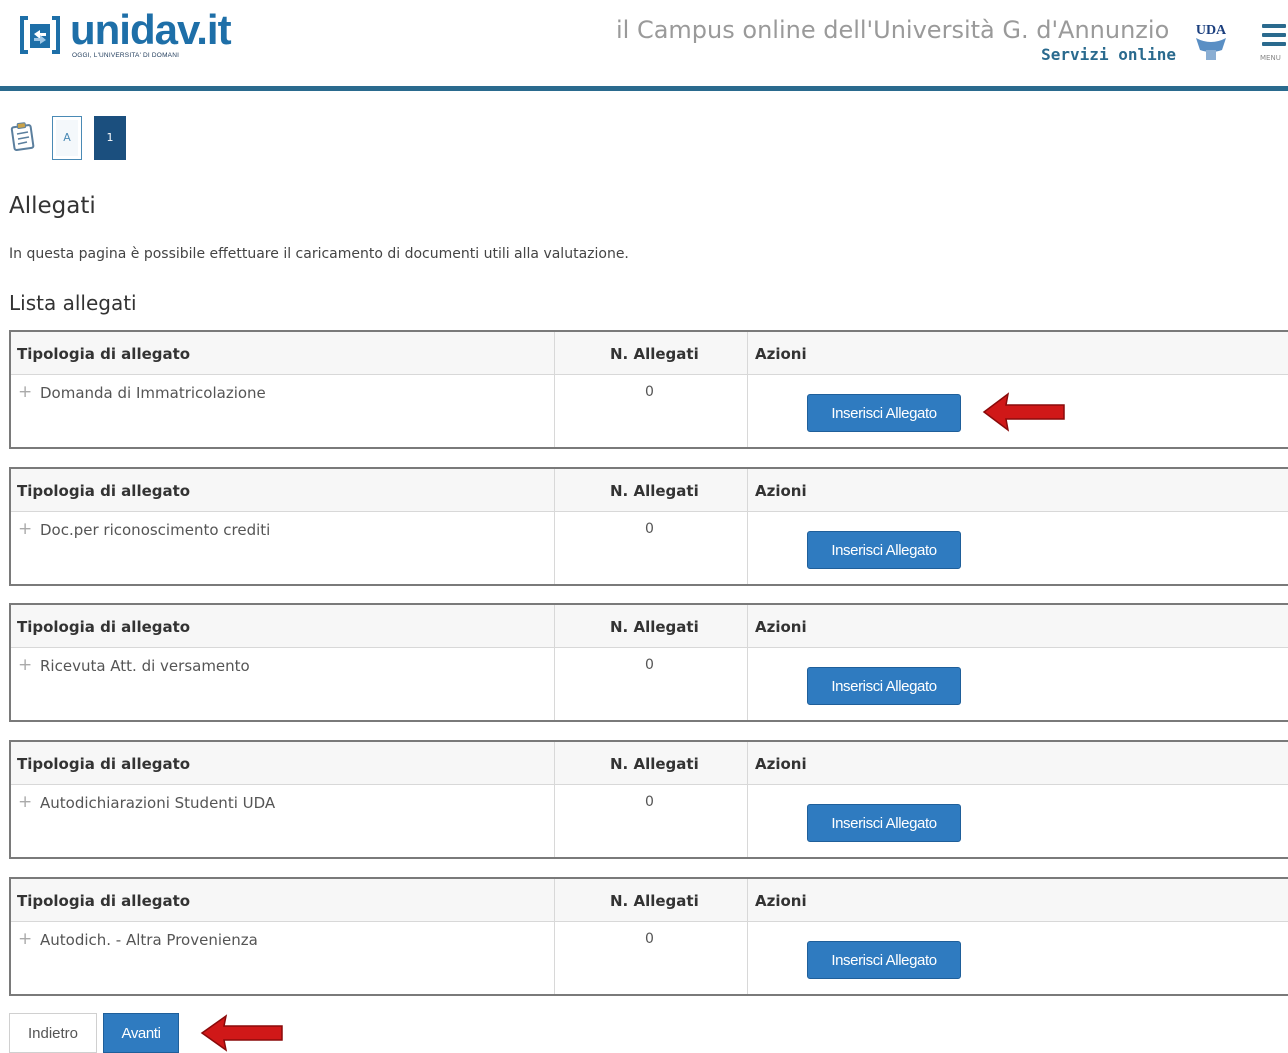 The height and width of the screenshot is (1053, 1288). What do you see at coordinates (151, 30) in the screenshot?
I see `logo-text: unidav.it` at bounding box center [151, 30].